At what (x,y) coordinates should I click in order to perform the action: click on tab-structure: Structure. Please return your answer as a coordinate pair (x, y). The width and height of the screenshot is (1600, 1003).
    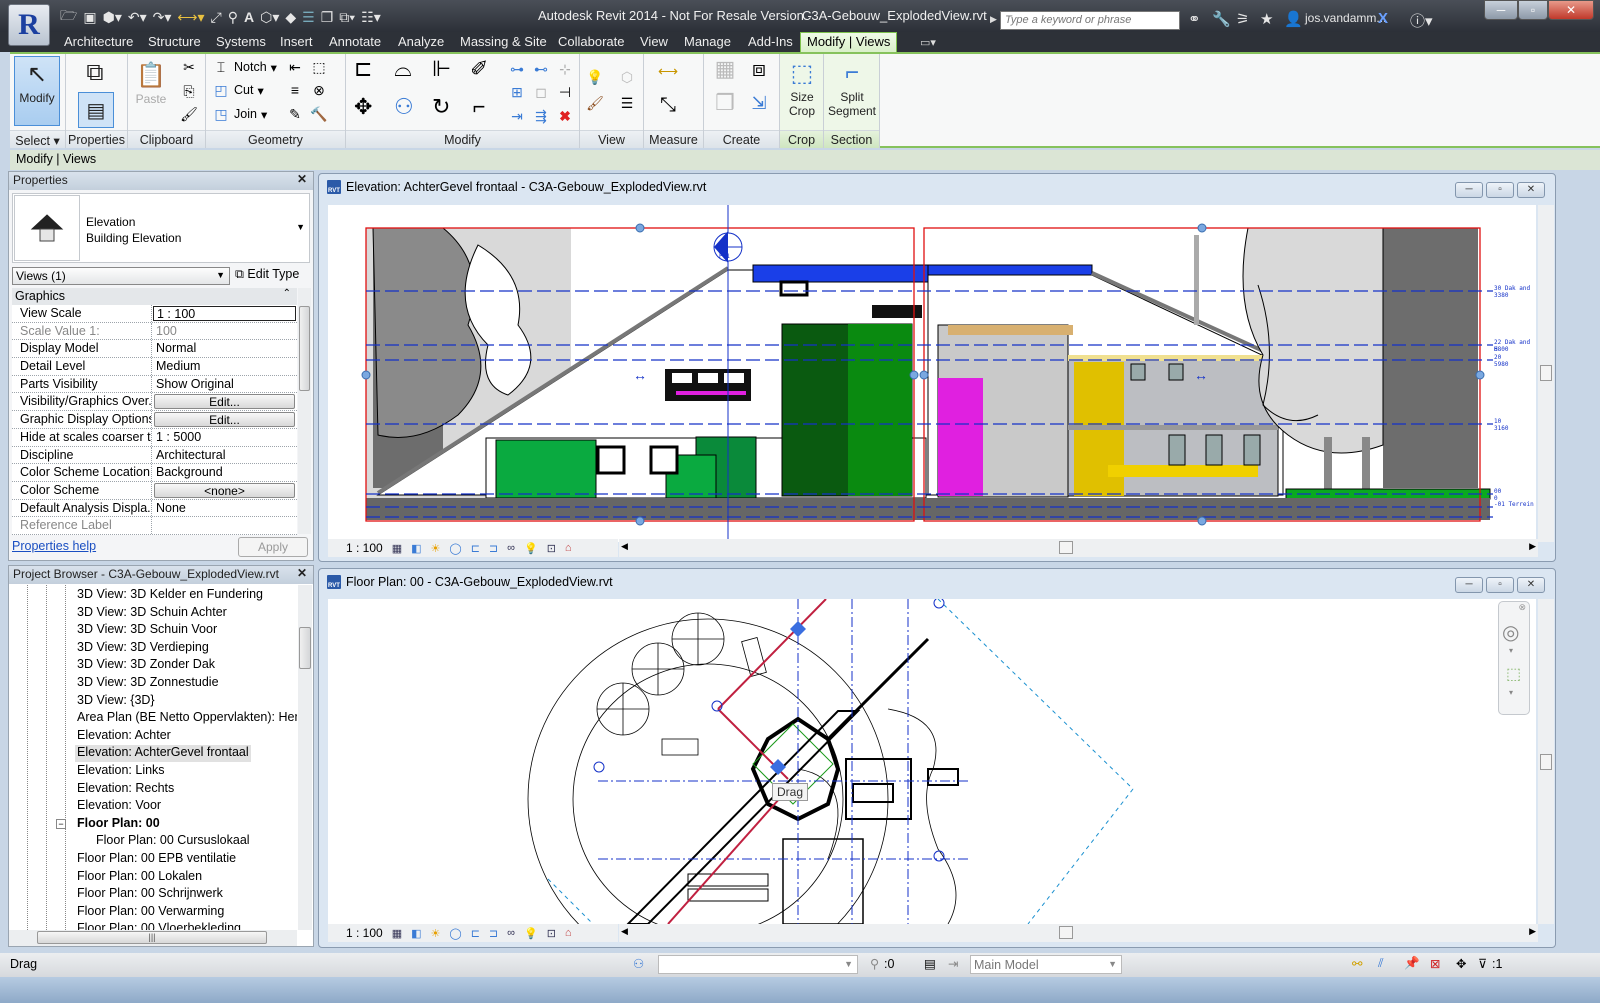
    Looking at the image, I should click on (174, 43).